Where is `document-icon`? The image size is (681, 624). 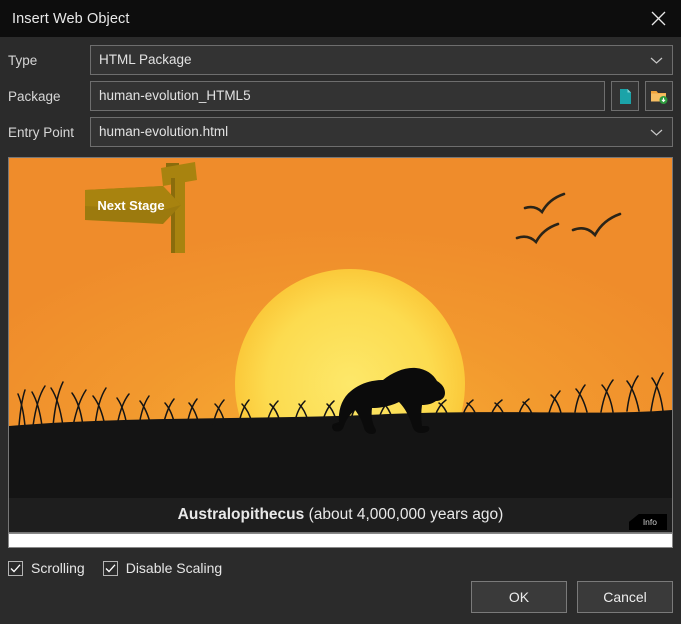
document-icon is located at coordinates (625, 96).